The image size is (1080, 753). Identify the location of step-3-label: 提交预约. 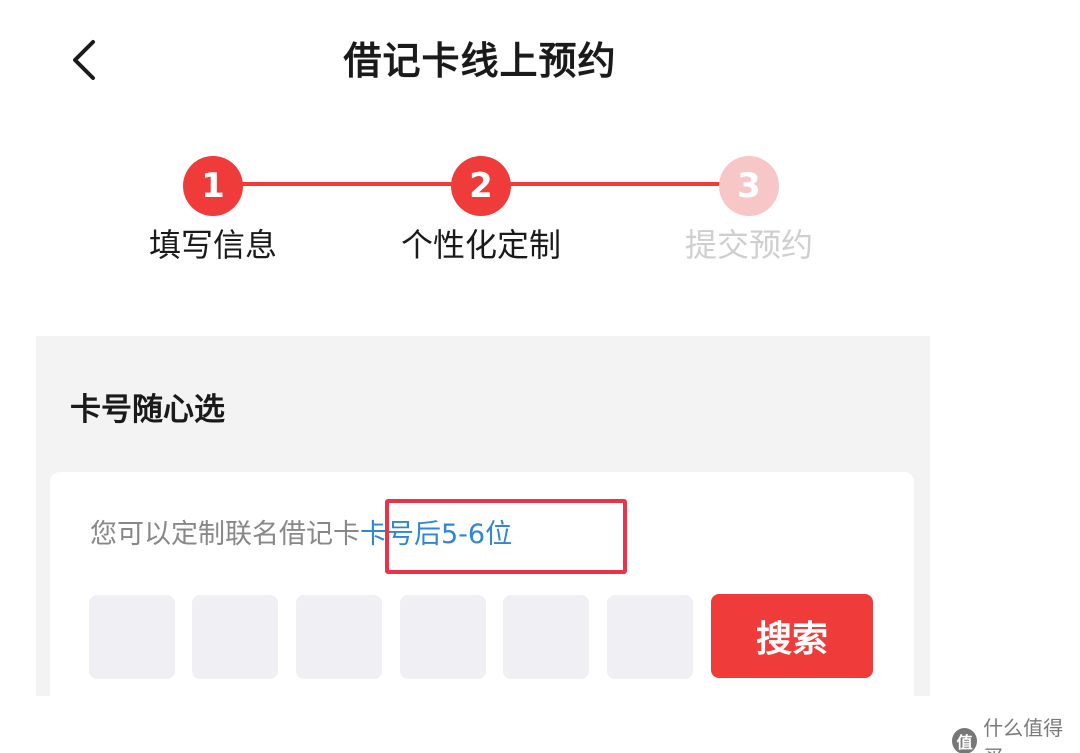
(748, 245).